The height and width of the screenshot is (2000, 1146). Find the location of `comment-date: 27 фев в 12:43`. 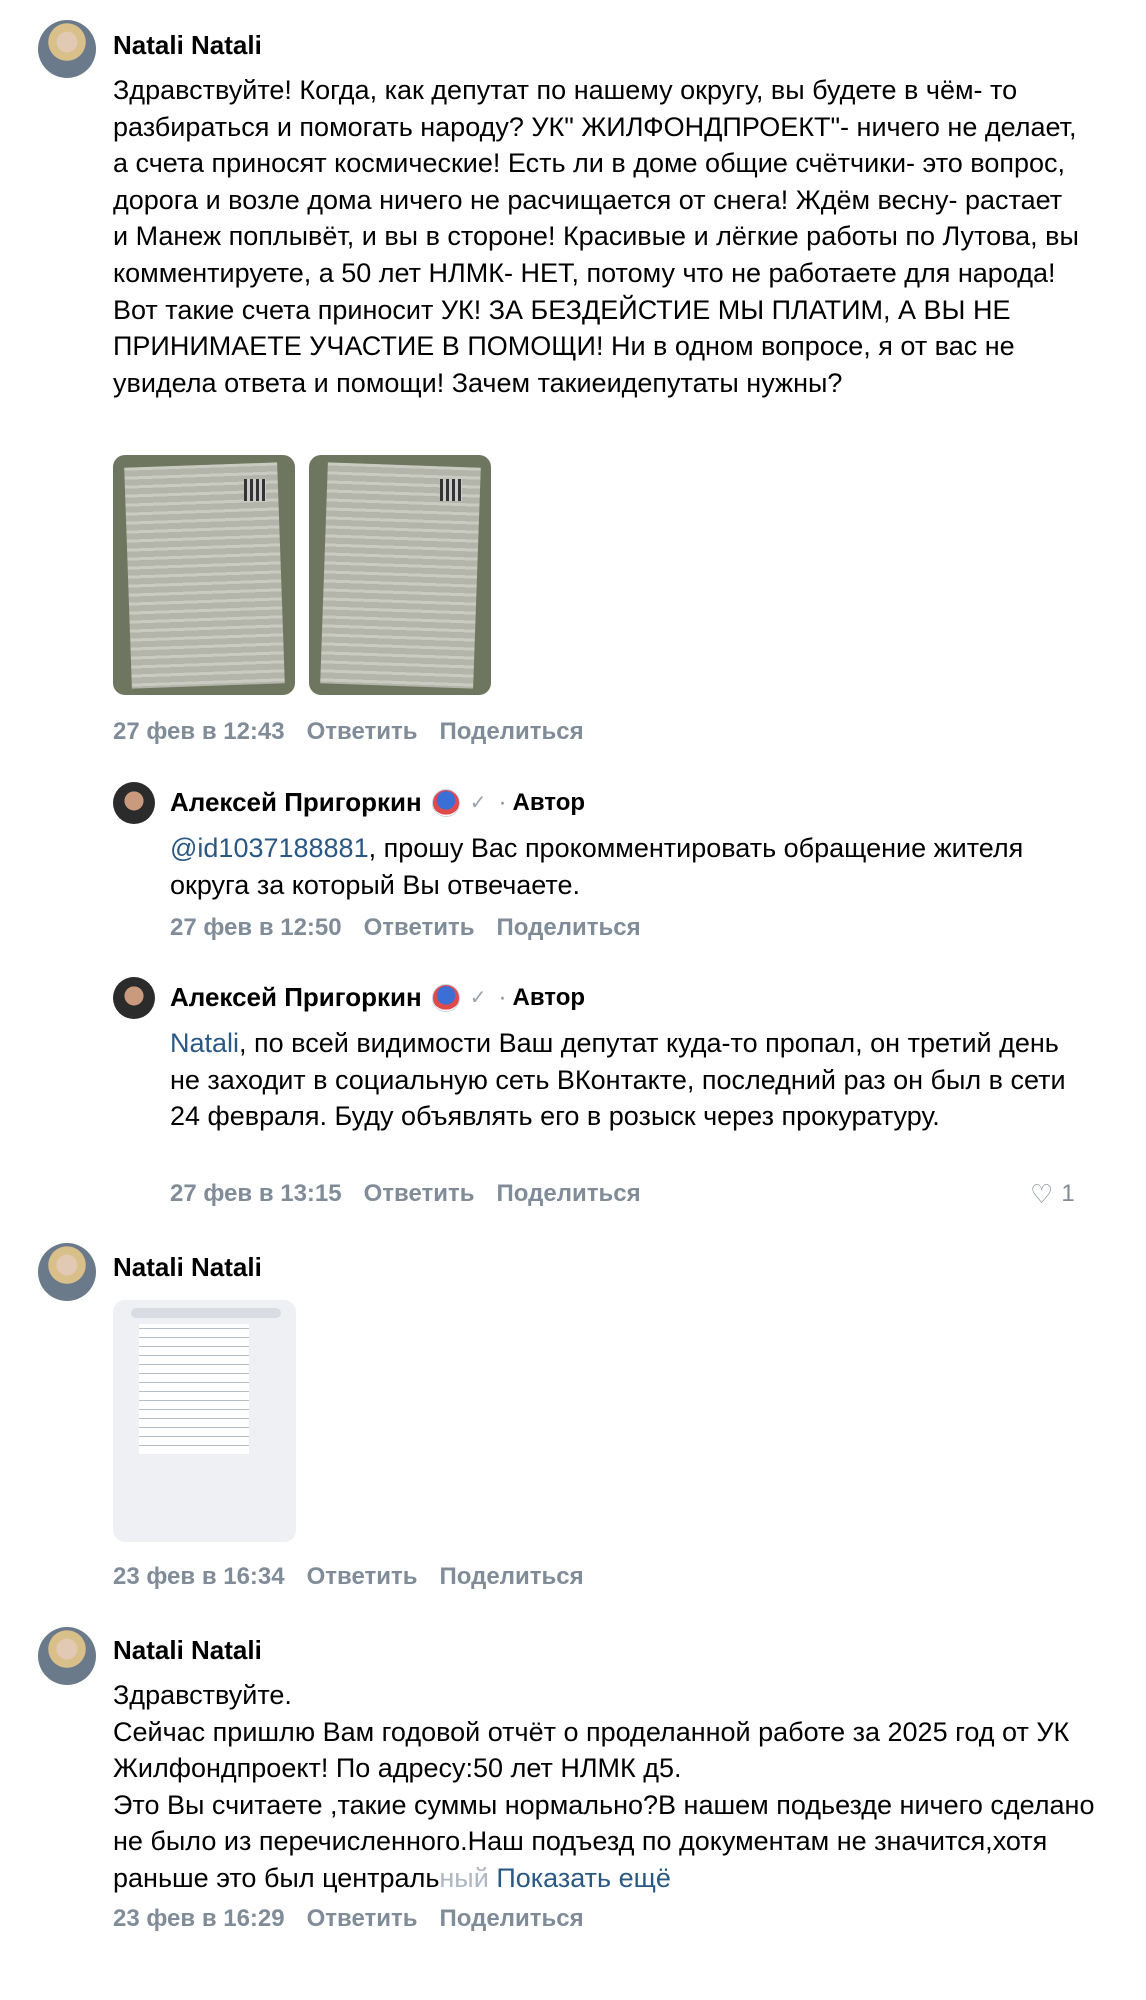

comment-date: 27 фев в 12:43 is located at coordinates (199, 732).